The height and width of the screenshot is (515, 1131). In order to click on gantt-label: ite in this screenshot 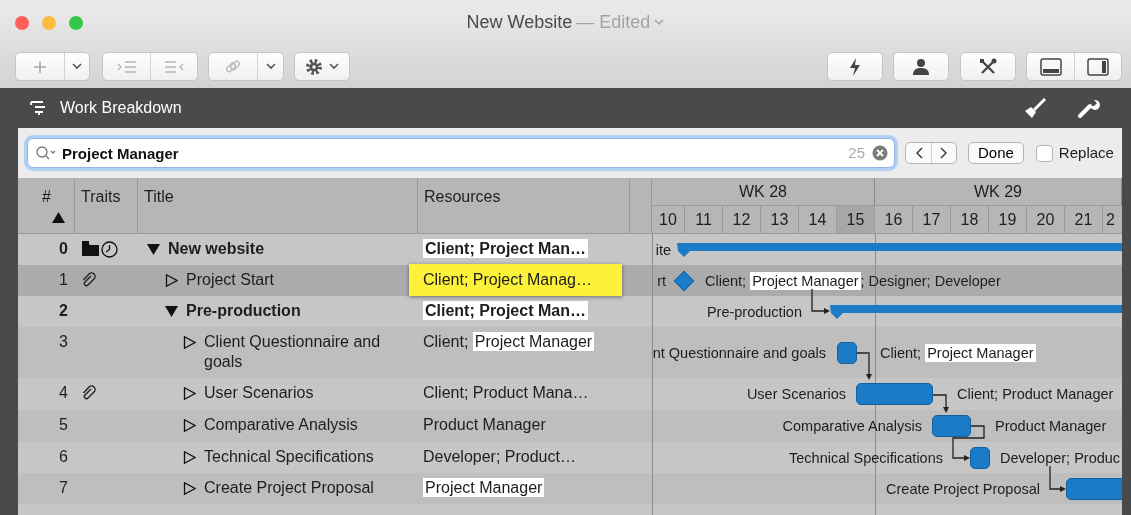, I will do `click(663, 249)`.